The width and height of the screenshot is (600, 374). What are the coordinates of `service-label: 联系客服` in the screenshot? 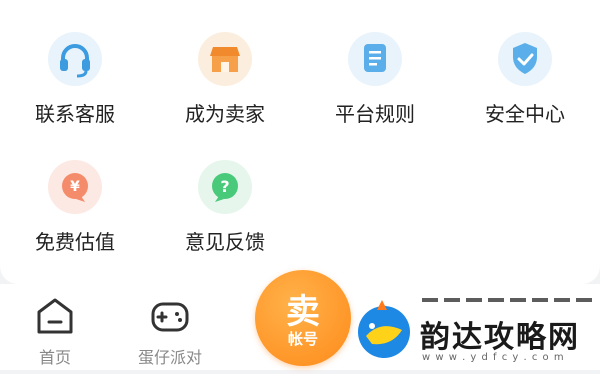 It's located at (75, 114).